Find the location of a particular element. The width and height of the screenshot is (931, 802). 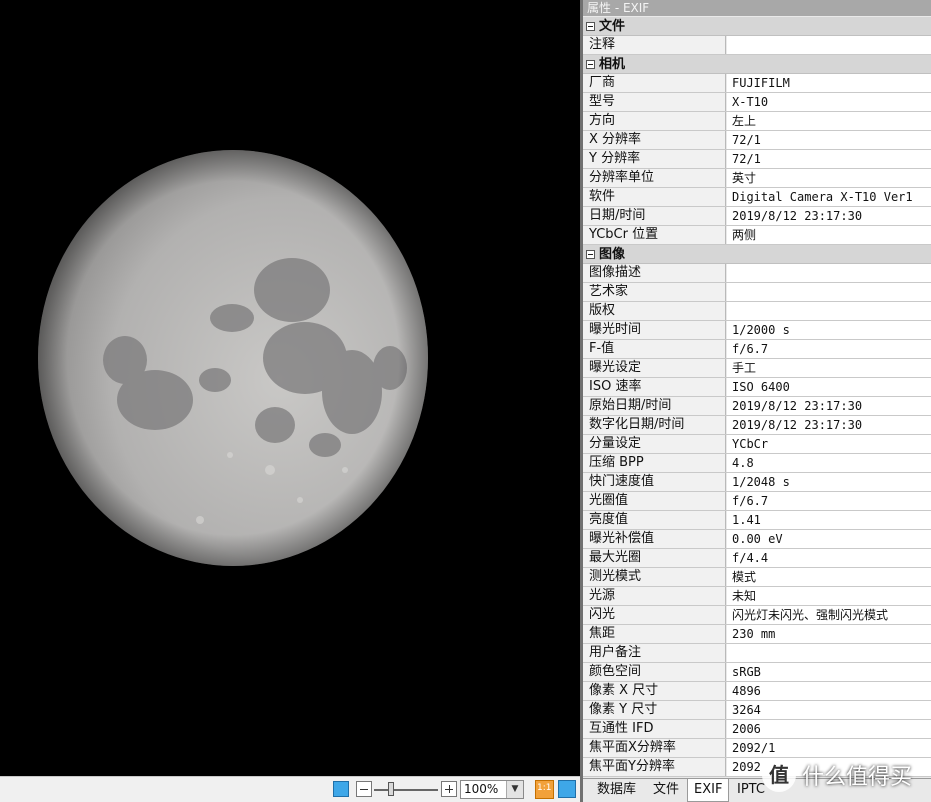

property-row: 图像描述 is located at coordinates (757, 273).